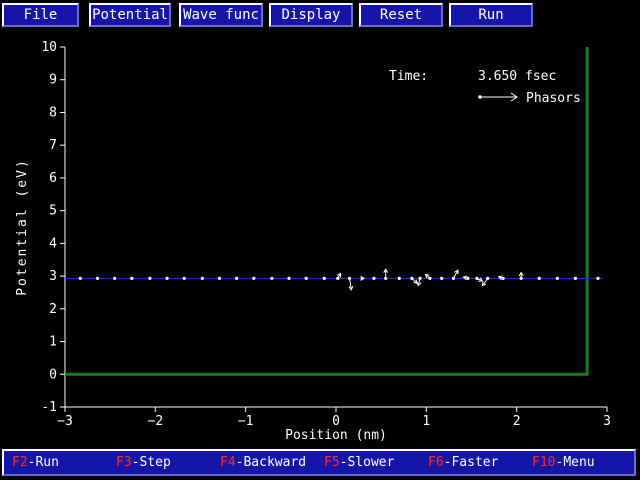 Image resolution: width=640 pixels, height=480 pixels. Describe the element at coordinates (607, 421) in the screenshot. I see `x-tick-label: 3` at that location.